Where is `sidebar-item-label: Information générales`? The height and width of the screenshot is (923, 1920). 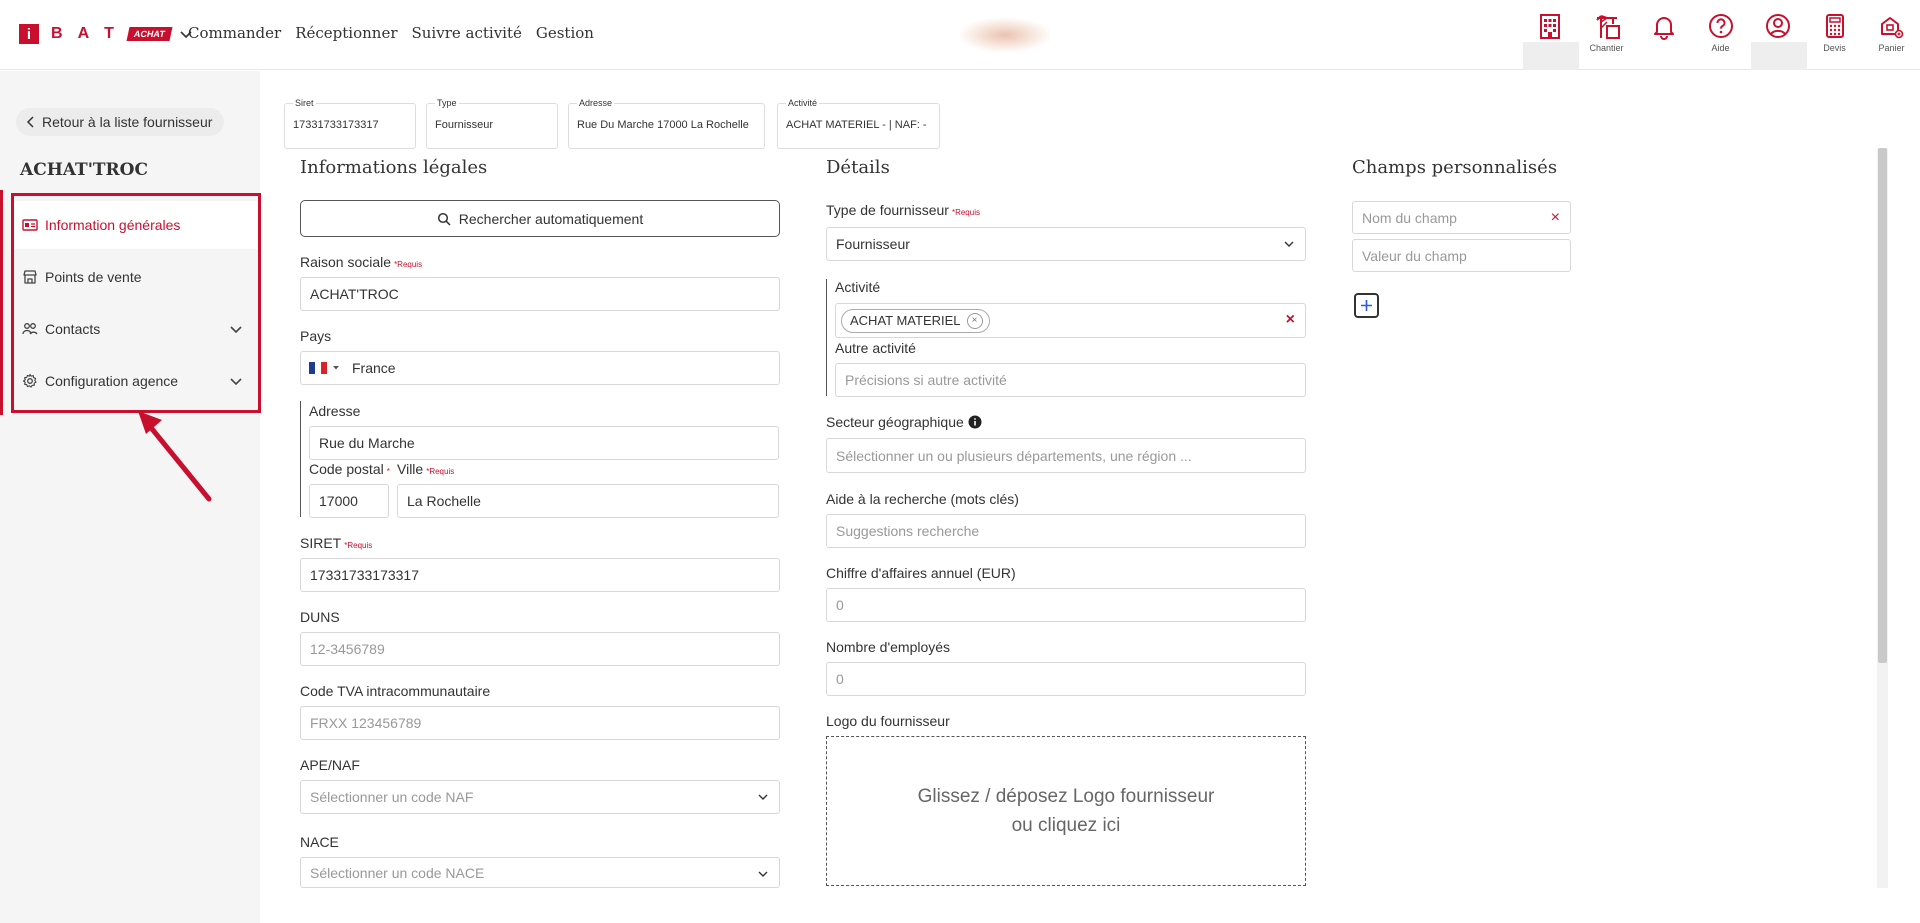
sidebar-item-label: Information générales is located at coordinates (113, 225).